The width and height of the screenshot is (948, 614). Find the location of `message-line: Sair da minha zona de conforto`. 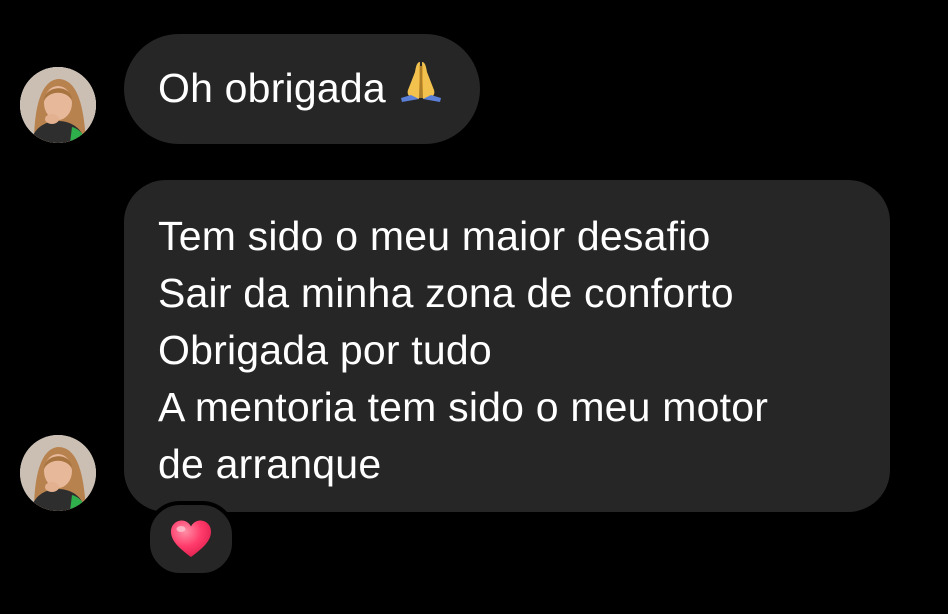

message-line: Sair da minha zona de conforto is located at coordinates (446, 293).